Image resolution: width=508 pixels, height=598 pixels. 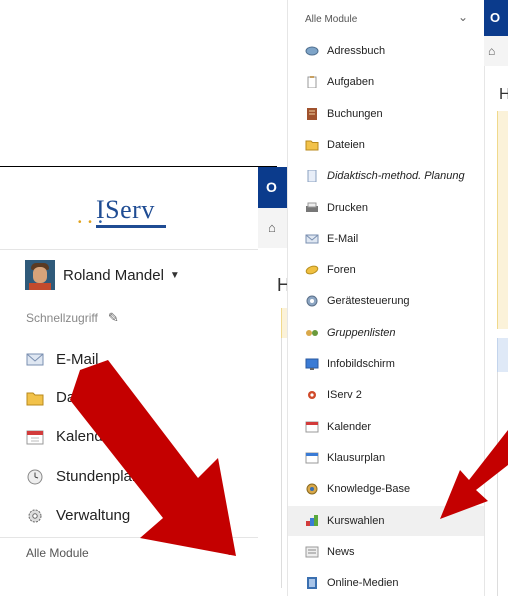 What do you see at coordinates (386, 270) in the screenshot?
I see `module-item-foren: Foren` at bounding box center [386, 270].